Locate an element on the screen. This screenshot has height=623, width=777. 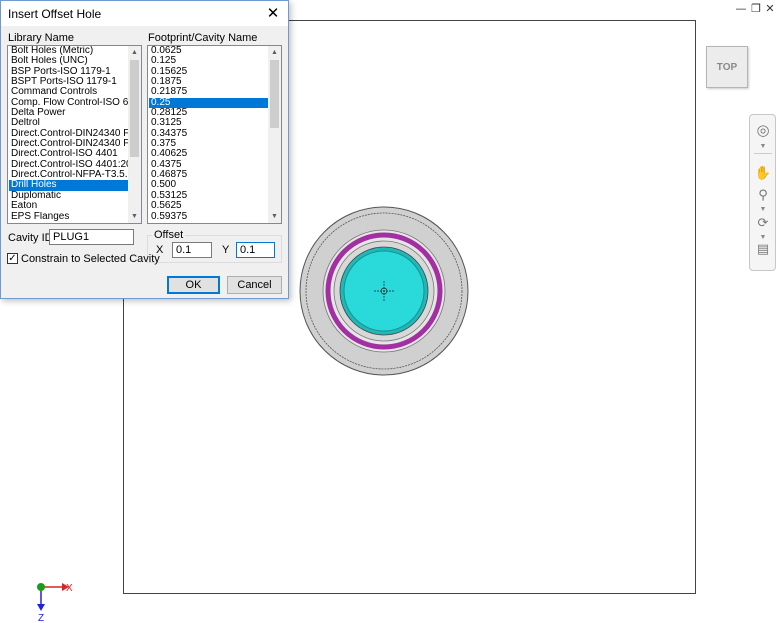
footprint-item: 0.0625 is located at coordinates (208, 51).